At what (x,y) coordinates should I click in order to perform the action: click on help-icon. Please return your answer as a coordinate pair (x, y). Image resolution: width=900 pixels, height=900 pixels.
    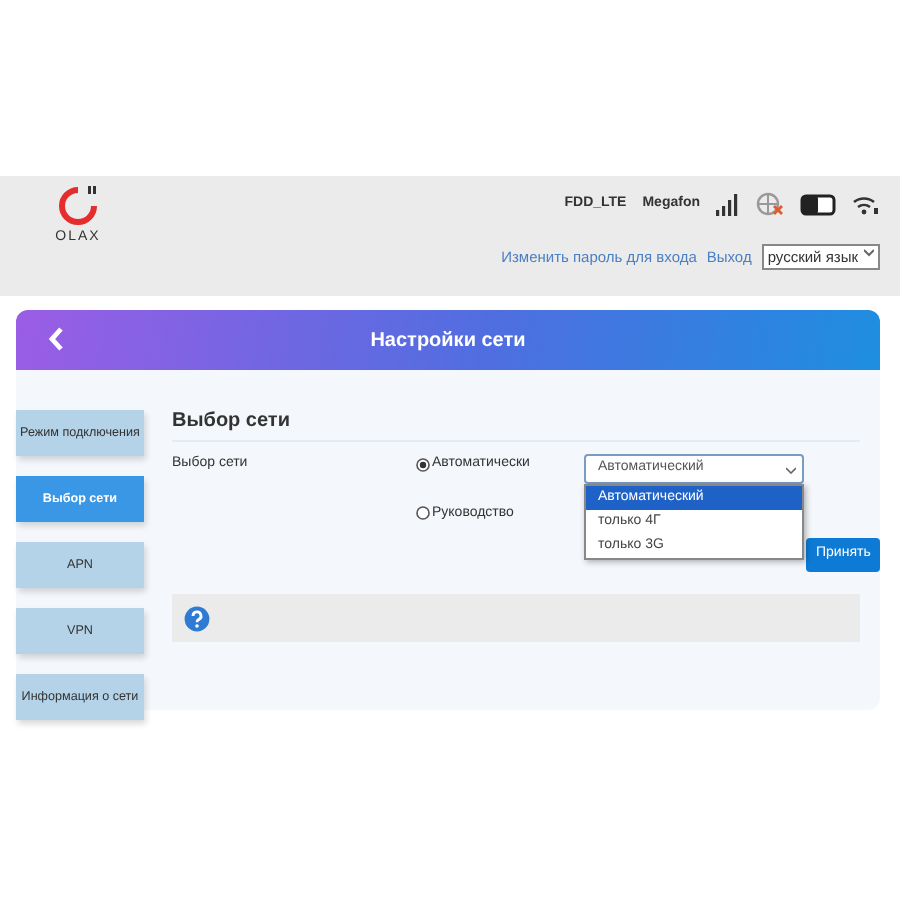
    Looking at the image, I should click on (197, 618).